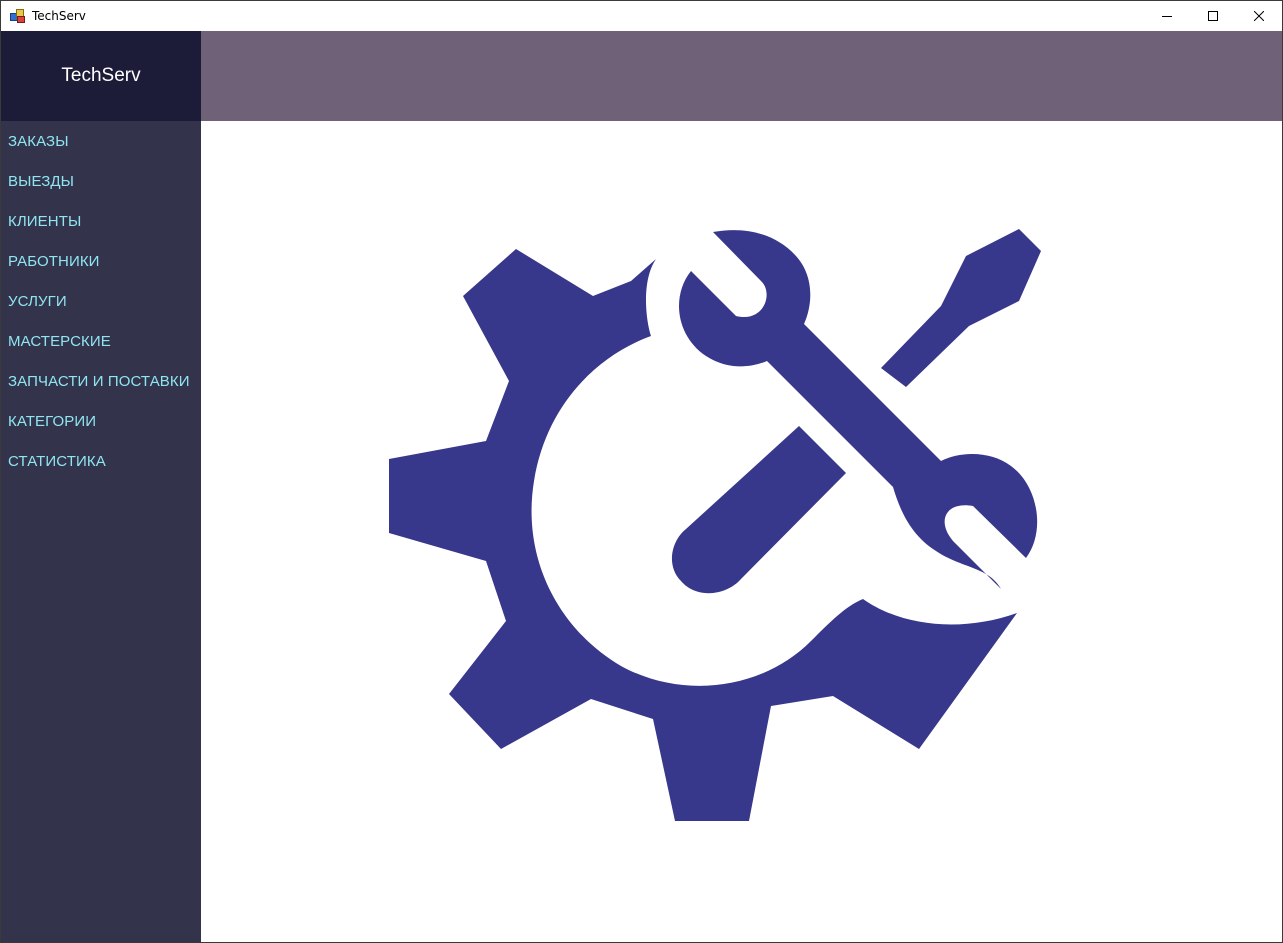 Image resolution: width=1283 pixels, height=943 pixels. I want to click on window-controls, so click(1213, 16).